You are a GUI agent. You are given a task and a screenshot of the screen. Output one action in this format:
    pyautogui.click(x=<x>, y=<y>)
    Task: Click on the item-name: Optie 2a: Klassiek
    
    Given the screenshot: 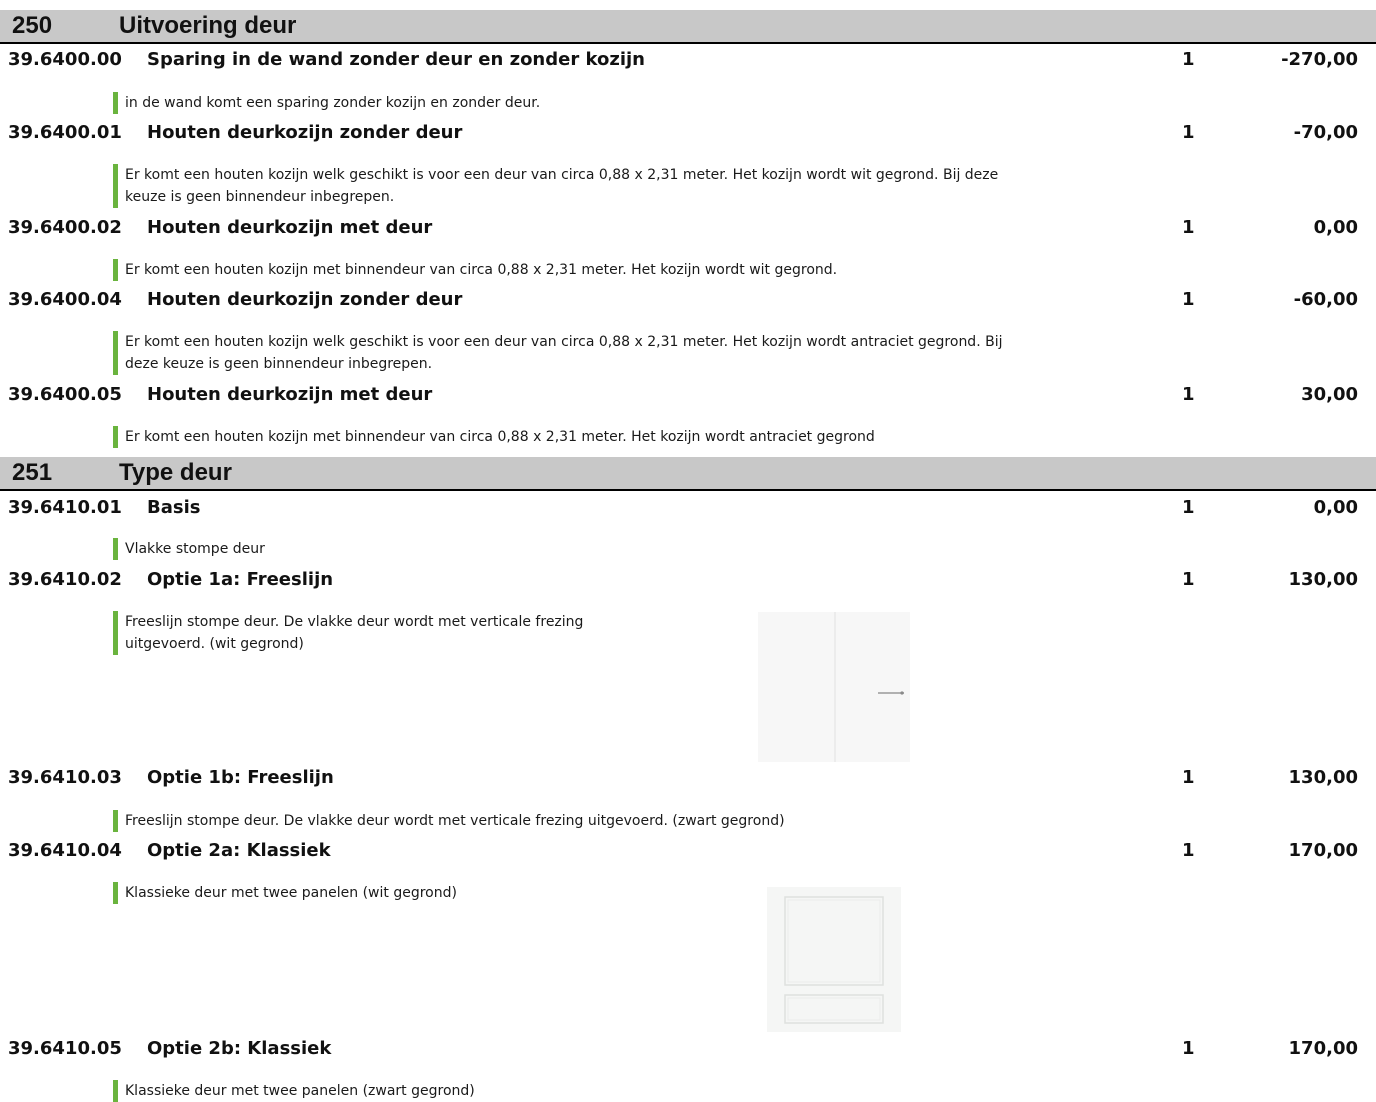 What is the action you would take?
    pyautogui.click(x=239, y=850)
    